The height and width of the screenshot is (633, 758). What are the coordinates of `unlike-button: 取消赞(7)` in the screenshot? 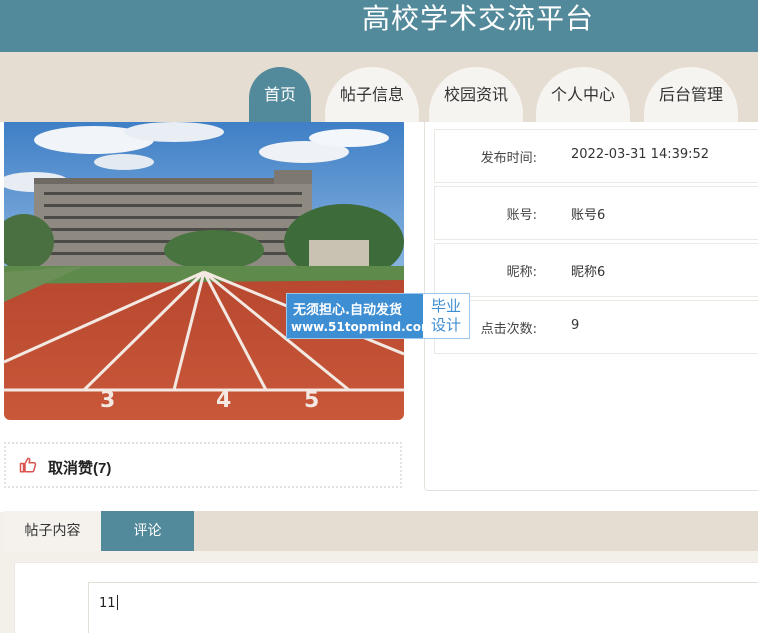 It's located at (203, 465).